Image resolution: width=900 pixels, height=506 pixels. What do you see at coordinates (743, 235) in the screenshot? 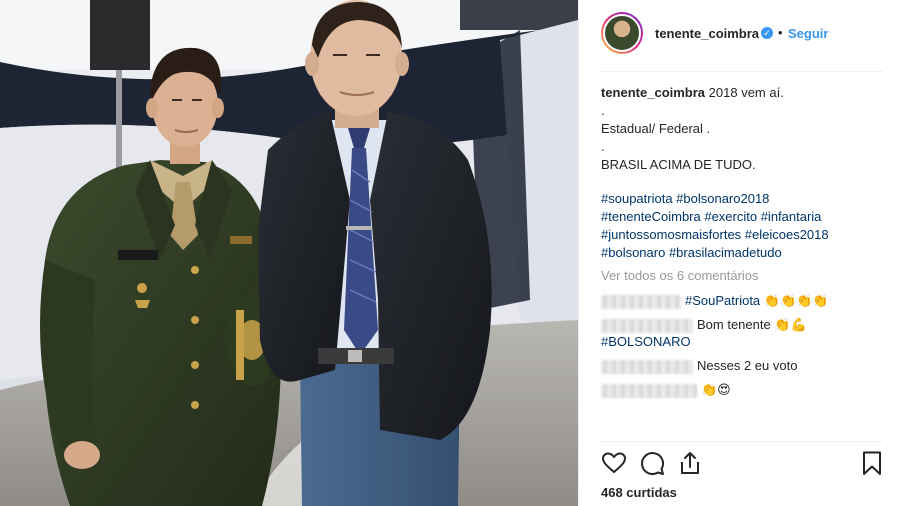
I see `hashtag-line: #juntossomosmaisfortes #eleicoes2018` at bounding box center [743, 235].